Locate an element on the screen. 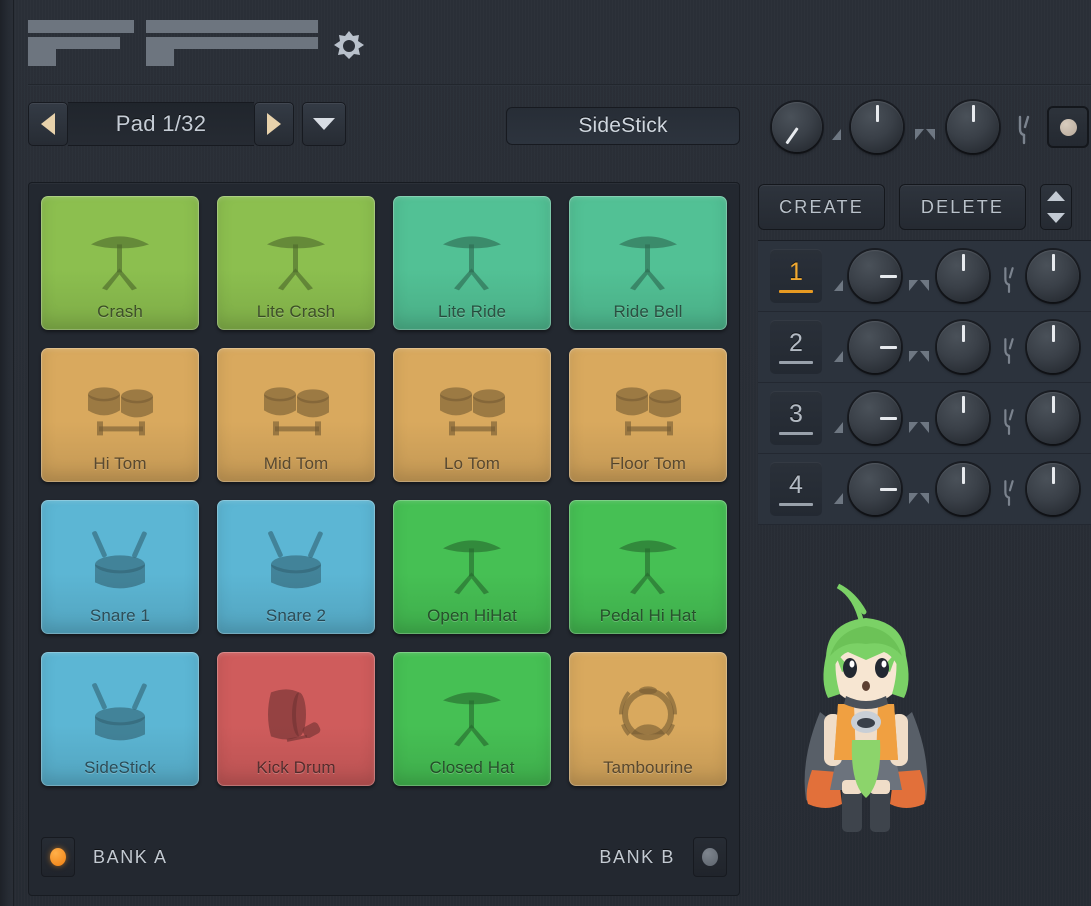 The image size is (1091, 906). pad-label: Crash is located at coordinates (120, 311).